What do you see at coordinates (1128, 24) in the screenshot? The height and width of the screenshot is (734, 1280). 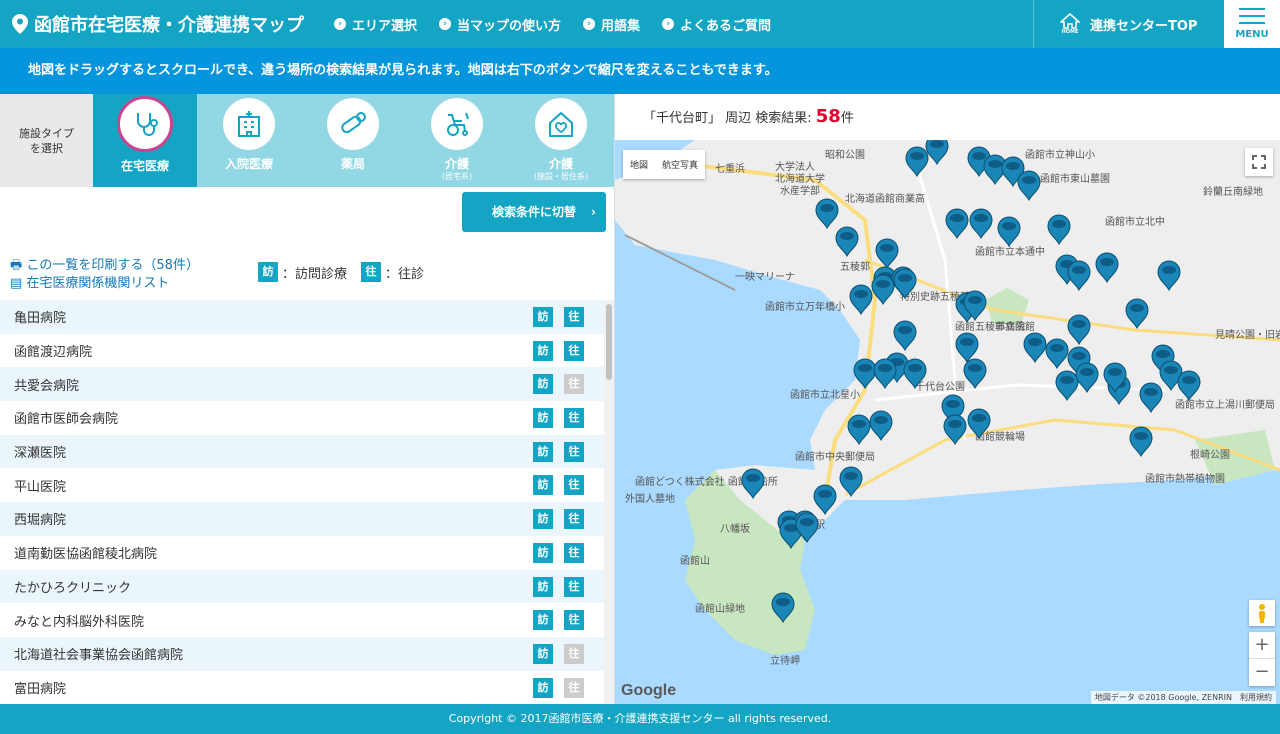 I see `center-top-button: HOME 連携センターTOP` at bounding box center [1128, 24].